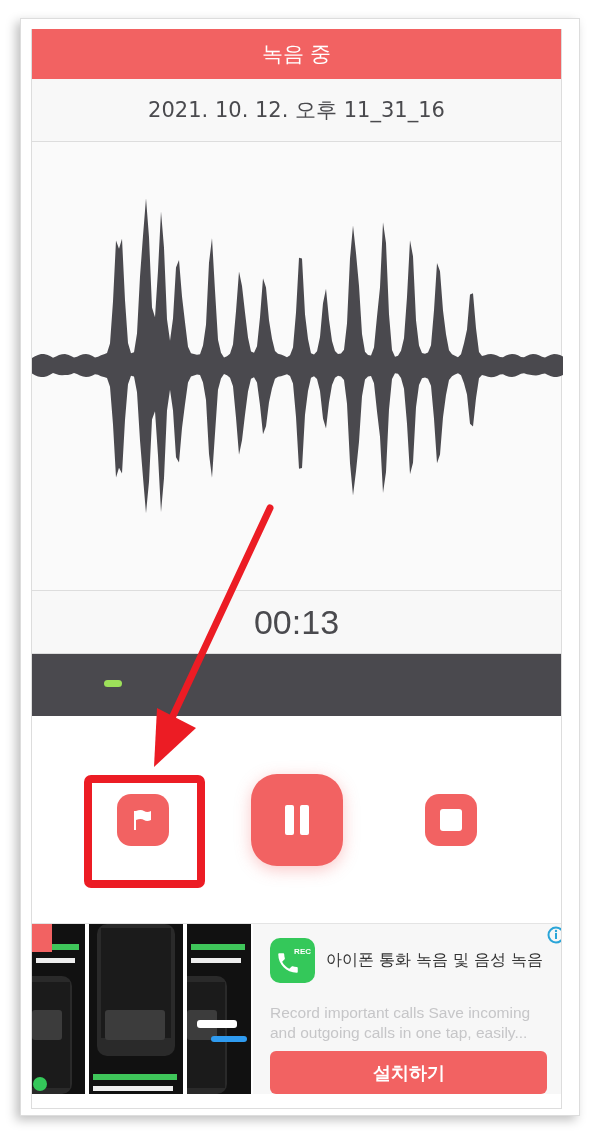 This screenshot has height=1138, width=592. I want to click on flag-icon, so click(142, 819).